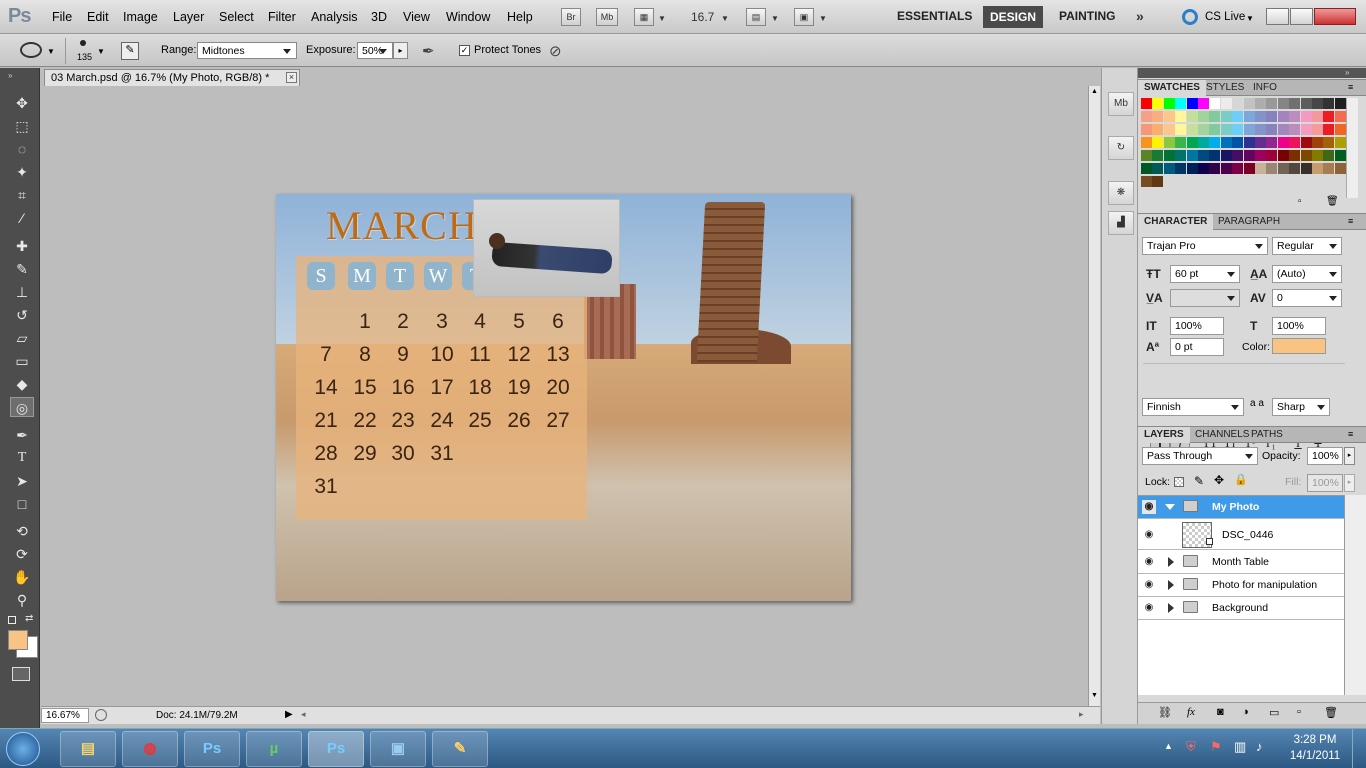 This screenshot has width=1366, height=768. Describe the element at coordinates (1241, 507) in the screenshot. I see `layer-row-my-photo: ◉ My Photo` at that location.